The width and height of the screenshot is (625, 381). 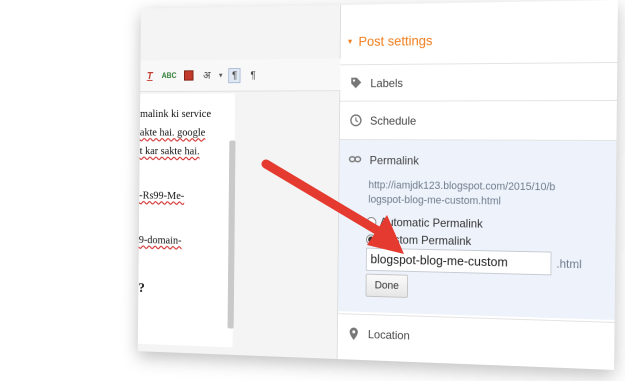 I want to click on collapse-caret-icon: ▾, so click(x=350, y=40).